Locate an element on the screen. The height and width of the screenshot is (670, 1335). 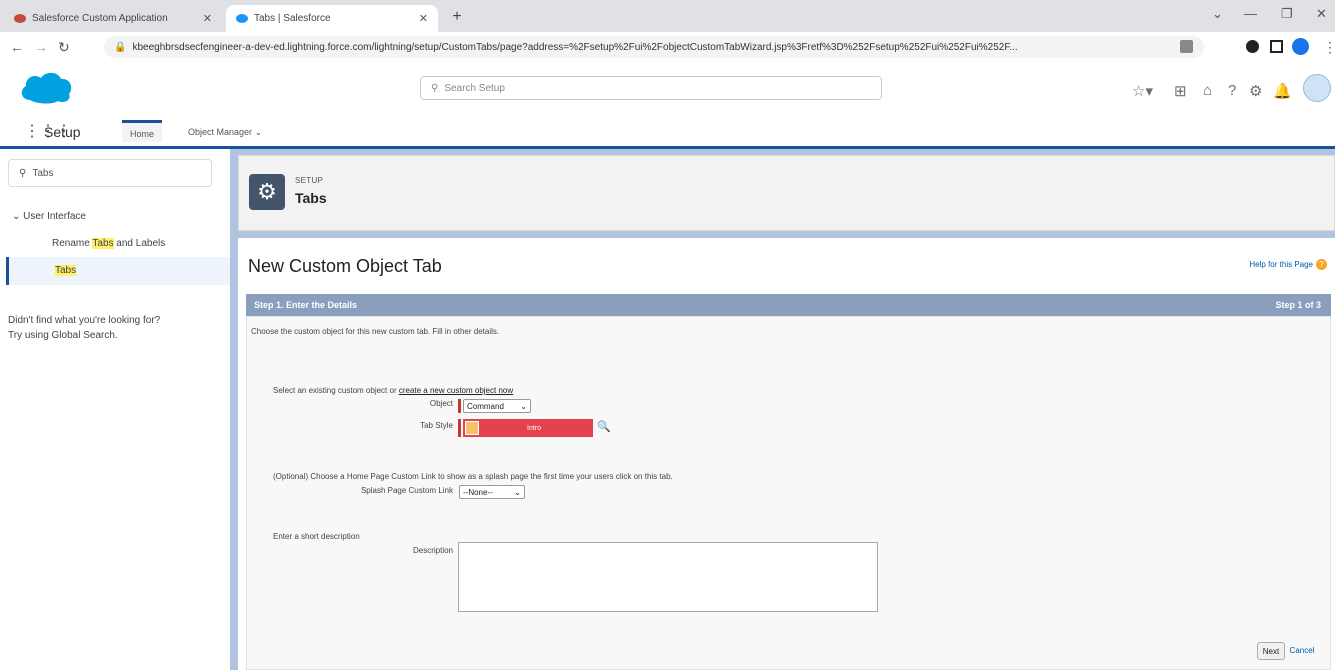
tab-style-swatch-icon is located at coordinates (472, 428).